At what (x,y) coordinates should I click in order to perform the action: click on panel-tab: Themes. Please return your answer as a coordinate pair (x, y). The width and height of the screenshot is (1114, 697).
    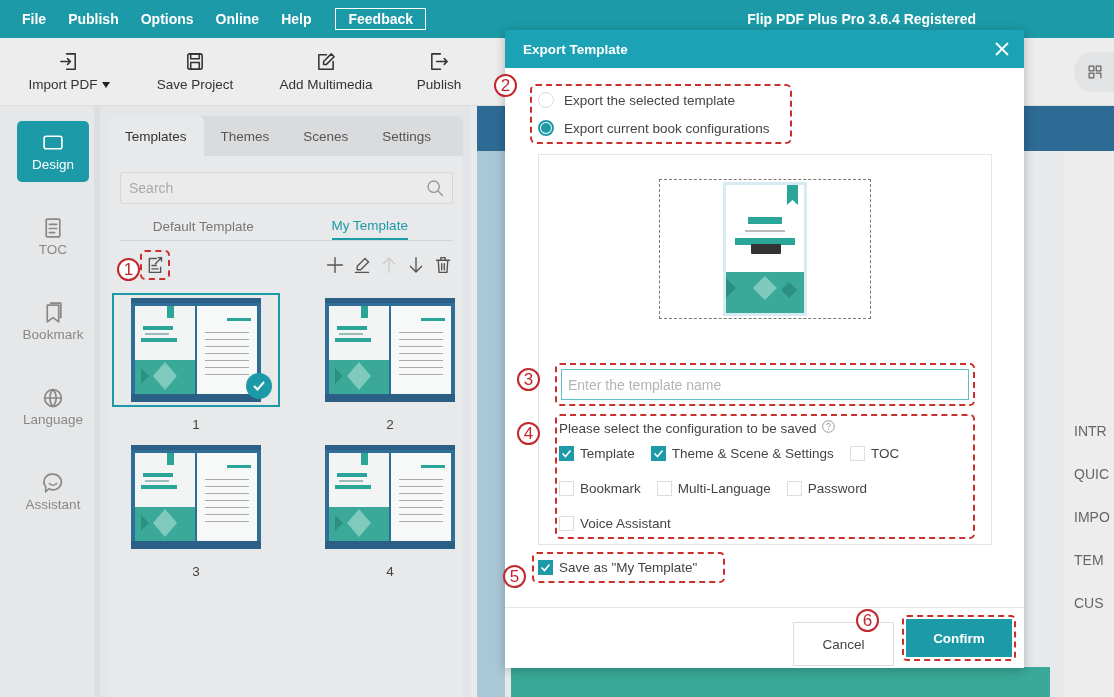
    Looking at the image, I should click on (245, 136).